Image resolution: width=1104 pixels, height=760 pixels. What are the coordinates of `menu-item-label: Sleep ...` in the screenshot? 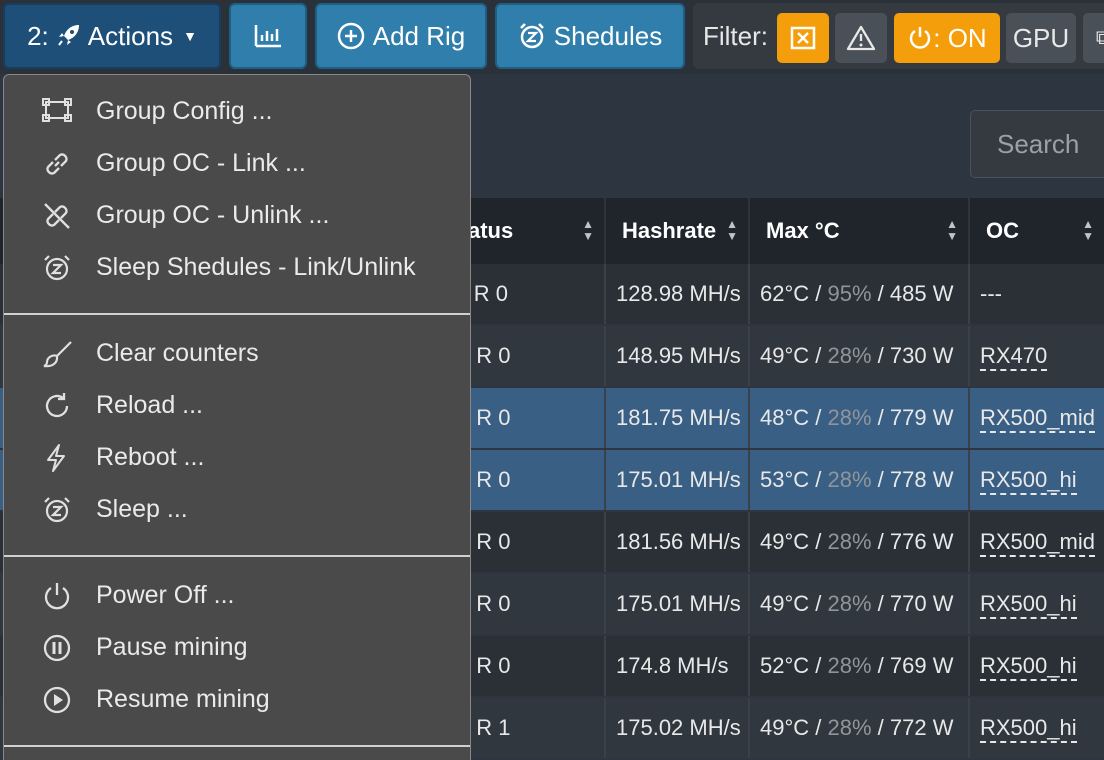 It's located at (142, 509).